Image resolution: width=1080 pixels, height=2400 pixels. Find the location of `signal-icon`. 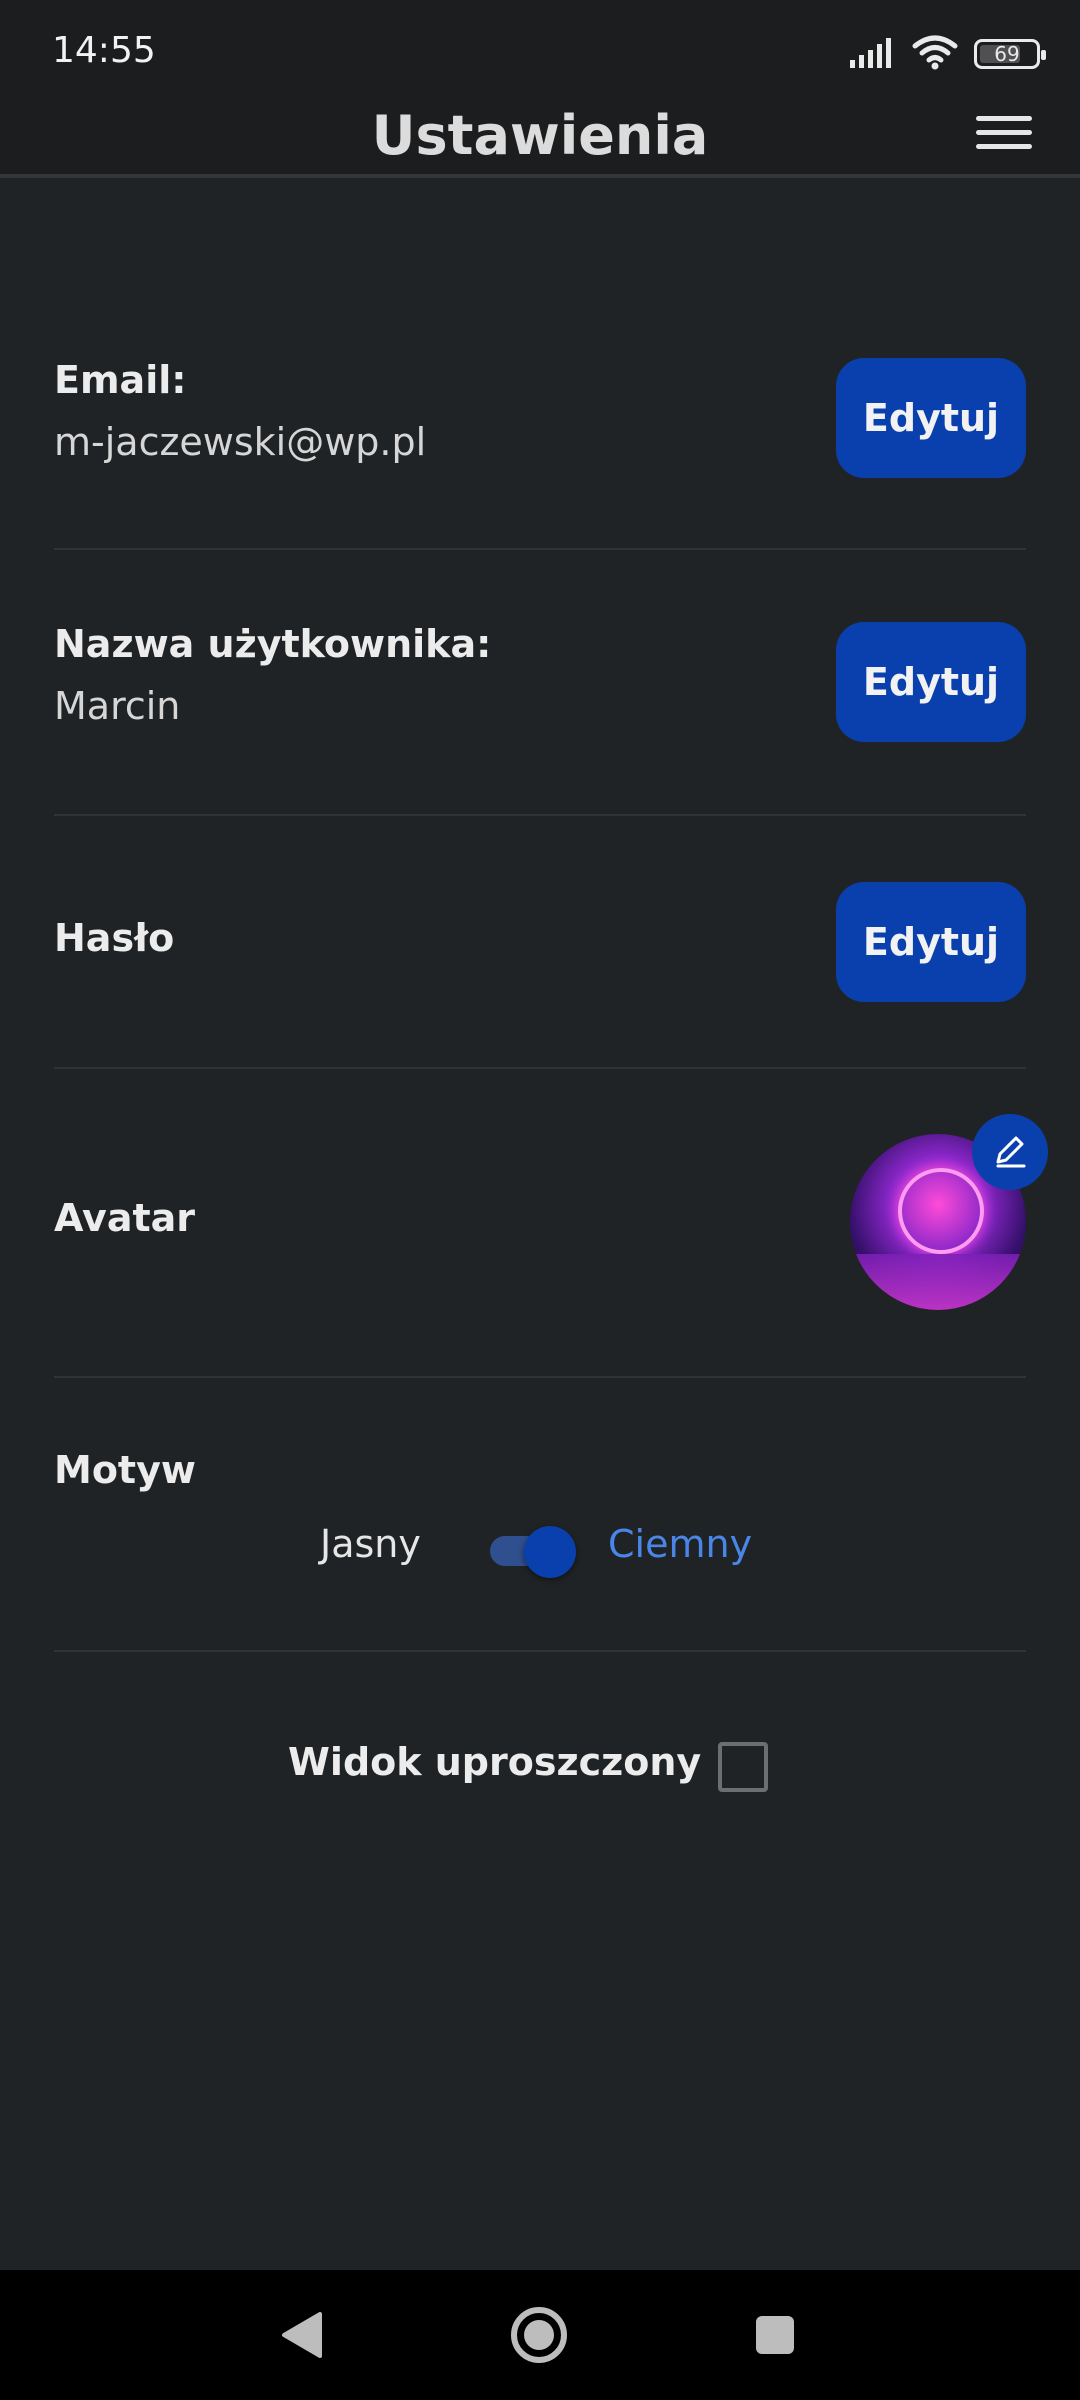

signal-icon is located at coordinates (872, 54).